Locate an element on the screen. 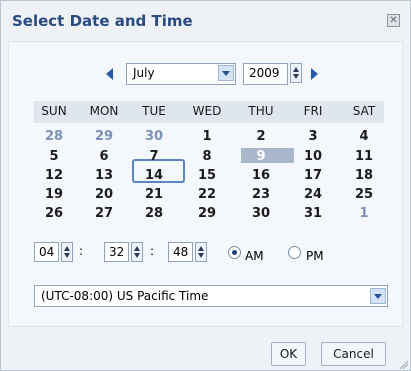  weekday-label: SUN is located at coordinates (54, 111).